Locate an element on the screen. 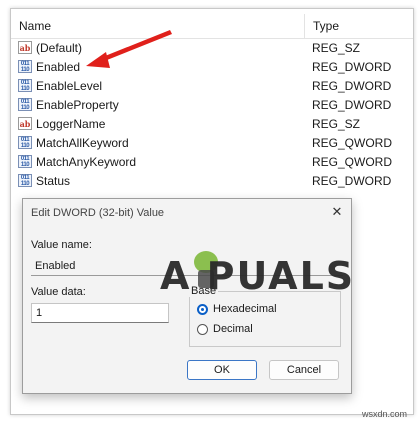  value-name: MatchAnyKeyword is located at coordinates (86, 161).